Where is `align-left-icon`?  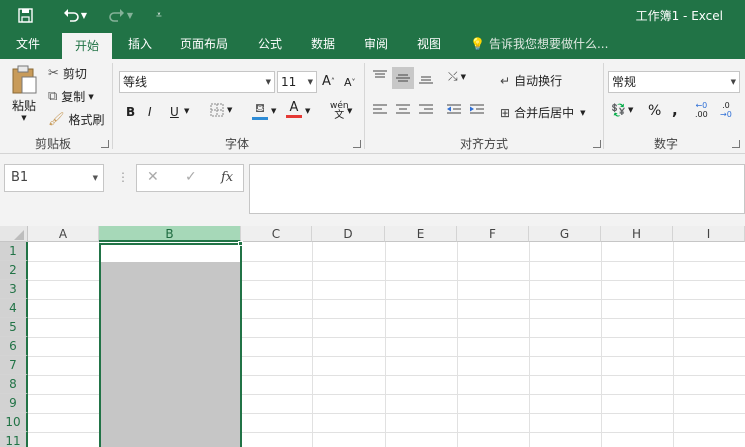 align-left-icon is located at coordinates (380, 109).